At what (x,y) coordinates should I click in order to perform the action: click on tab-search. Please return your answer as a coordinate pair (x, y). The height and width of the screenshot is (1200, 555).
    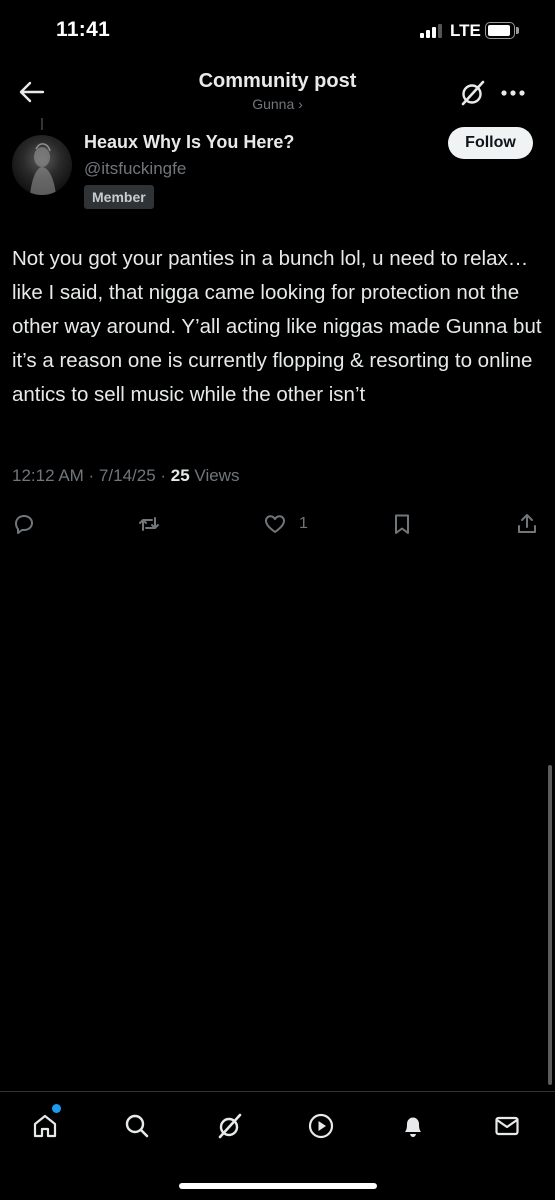
    Looking at the image, I should click on (137, 1126).